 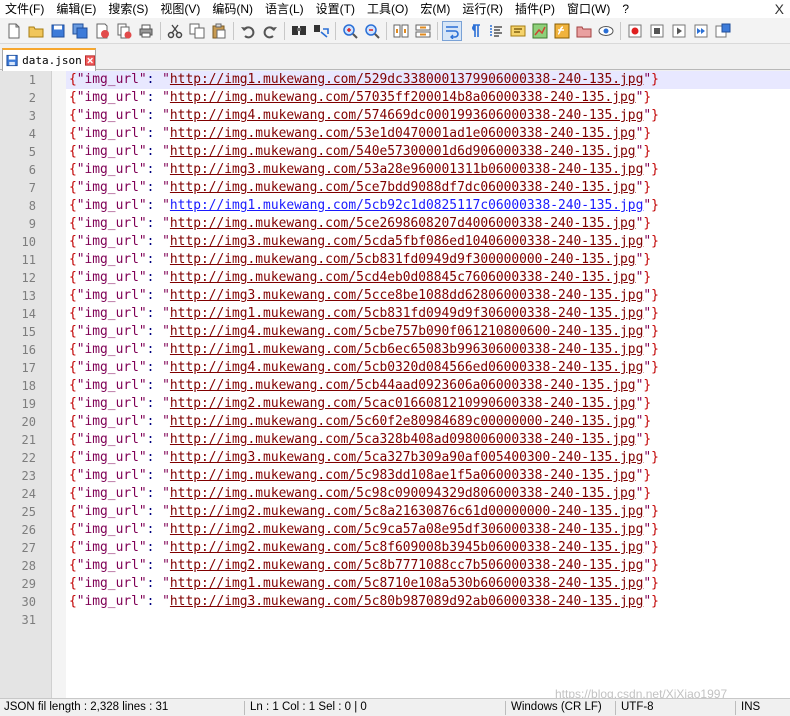 I want to click on menu-item-10: 插件(P), so click(x=536, y=9).